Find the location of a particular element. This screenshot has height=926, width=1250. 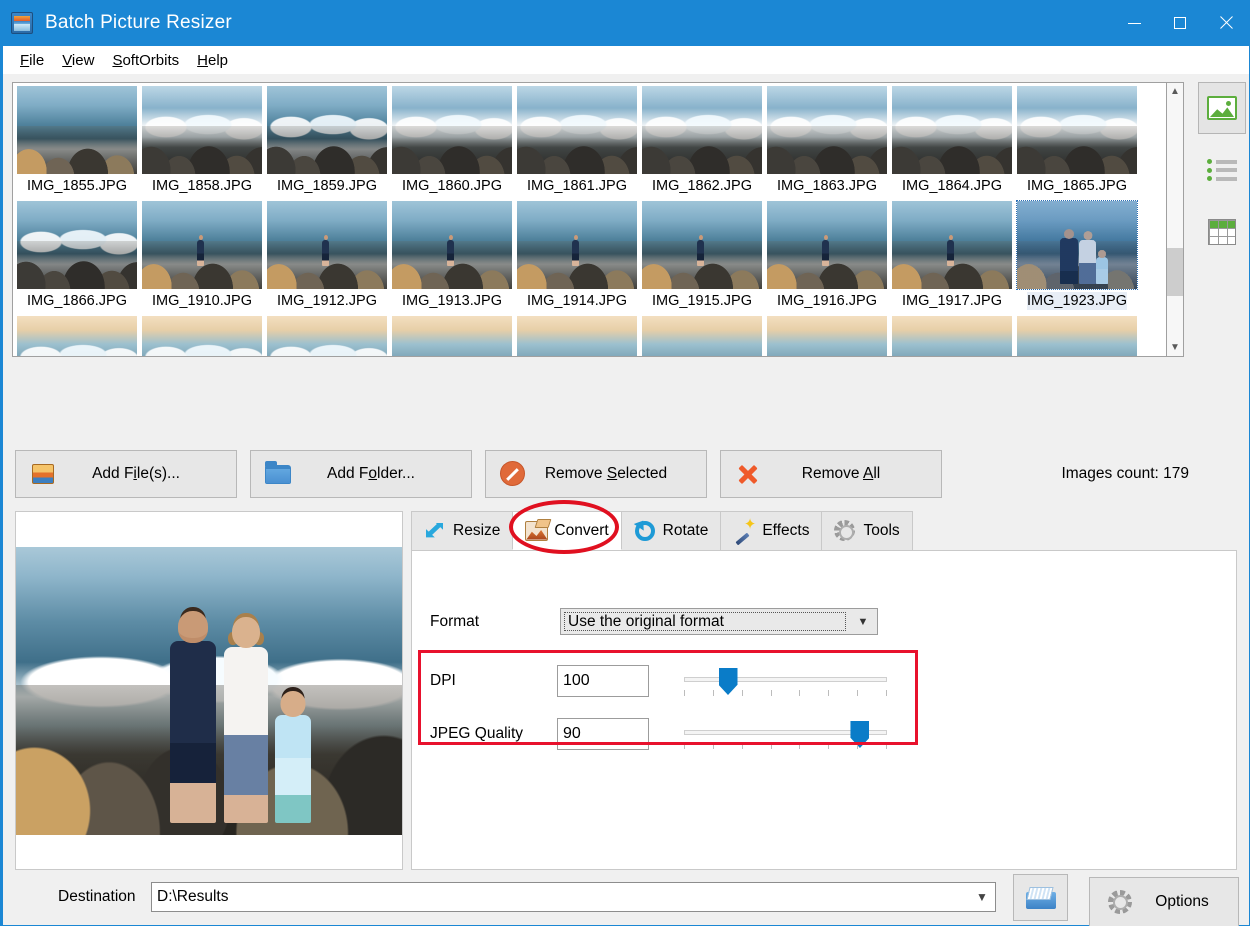

view-mode-table is located at coordinates (1222, 232).